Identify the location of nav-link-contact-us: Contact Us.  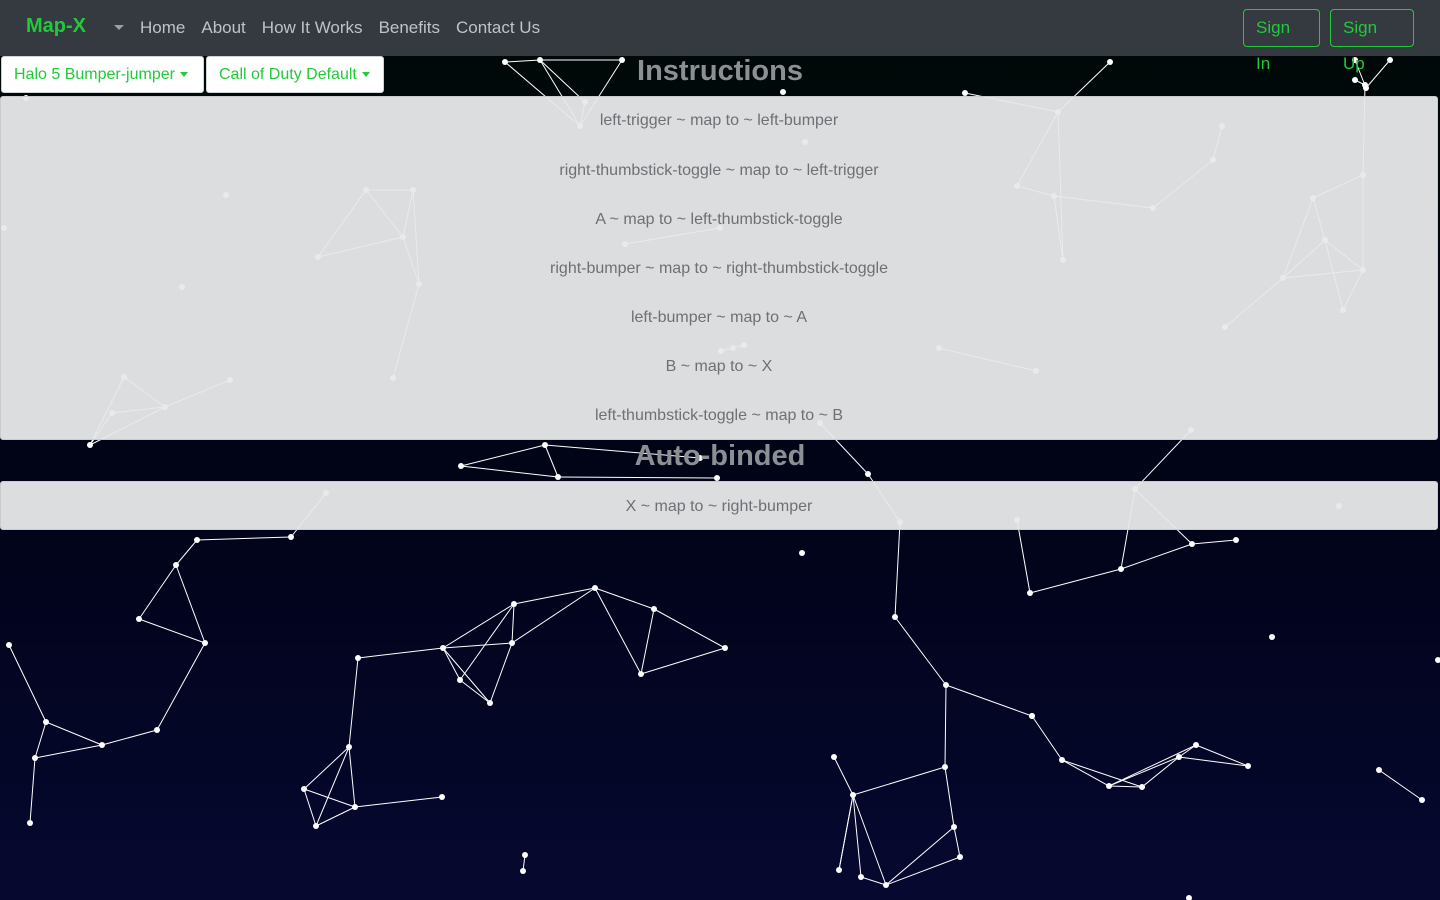
(498, 28).